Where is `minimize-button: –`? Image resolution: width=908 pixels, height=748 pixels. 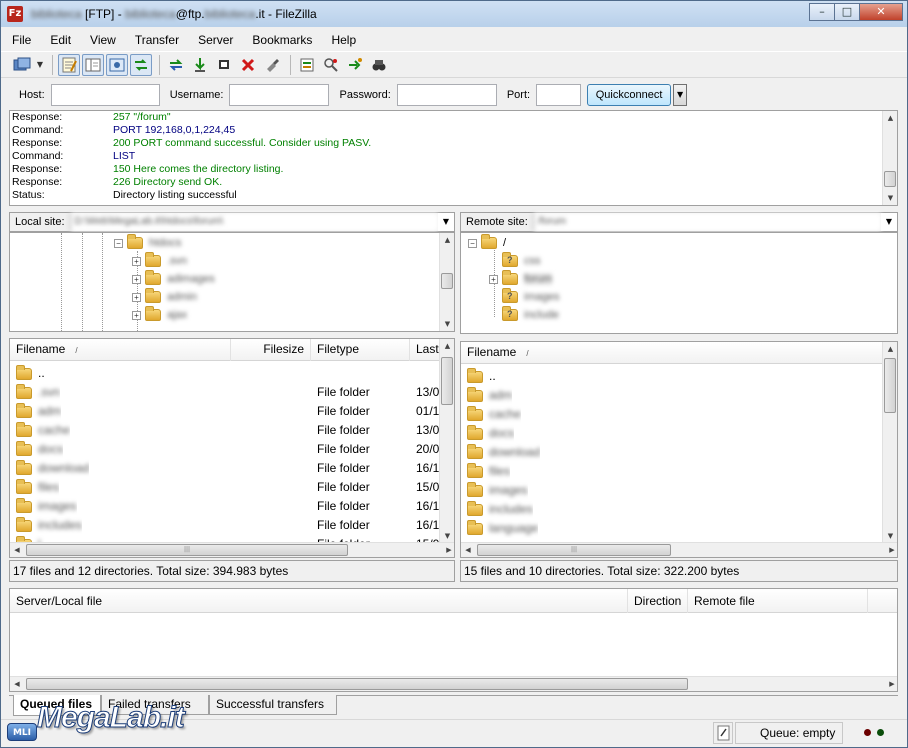 minimize-button: – is located at coordinates (822, 12).